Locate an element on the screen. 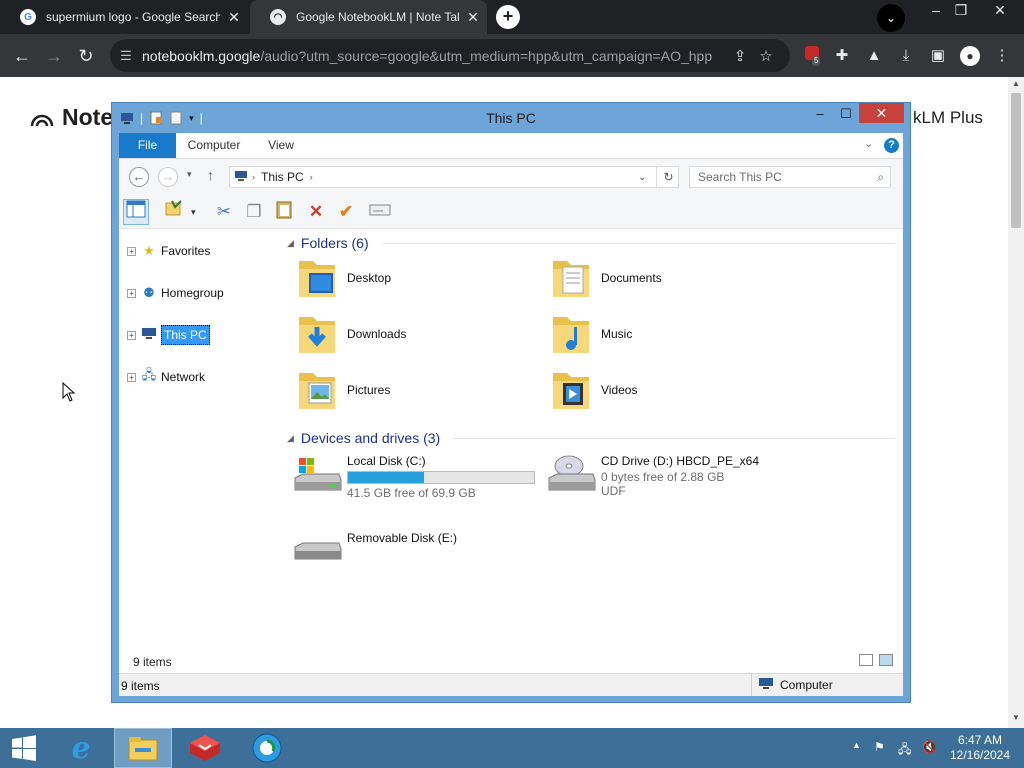 The height and width of the screenshot is (768, 1024). download-icon: ⤓ is located at coordinates (906, 56).